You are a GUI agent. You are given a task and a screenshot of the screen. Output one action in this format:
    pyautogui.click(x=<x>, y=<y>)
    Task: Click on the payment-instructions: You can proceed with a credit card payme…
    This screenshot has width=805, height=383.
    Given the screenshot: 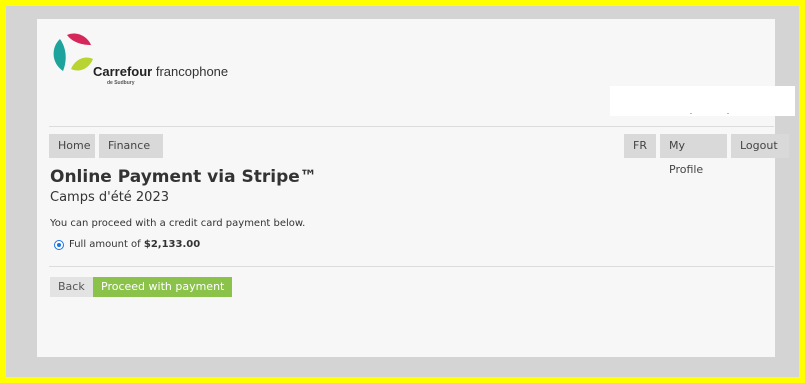 What is the action you would take?
    pyautogui.click(x=178, y=223)
    